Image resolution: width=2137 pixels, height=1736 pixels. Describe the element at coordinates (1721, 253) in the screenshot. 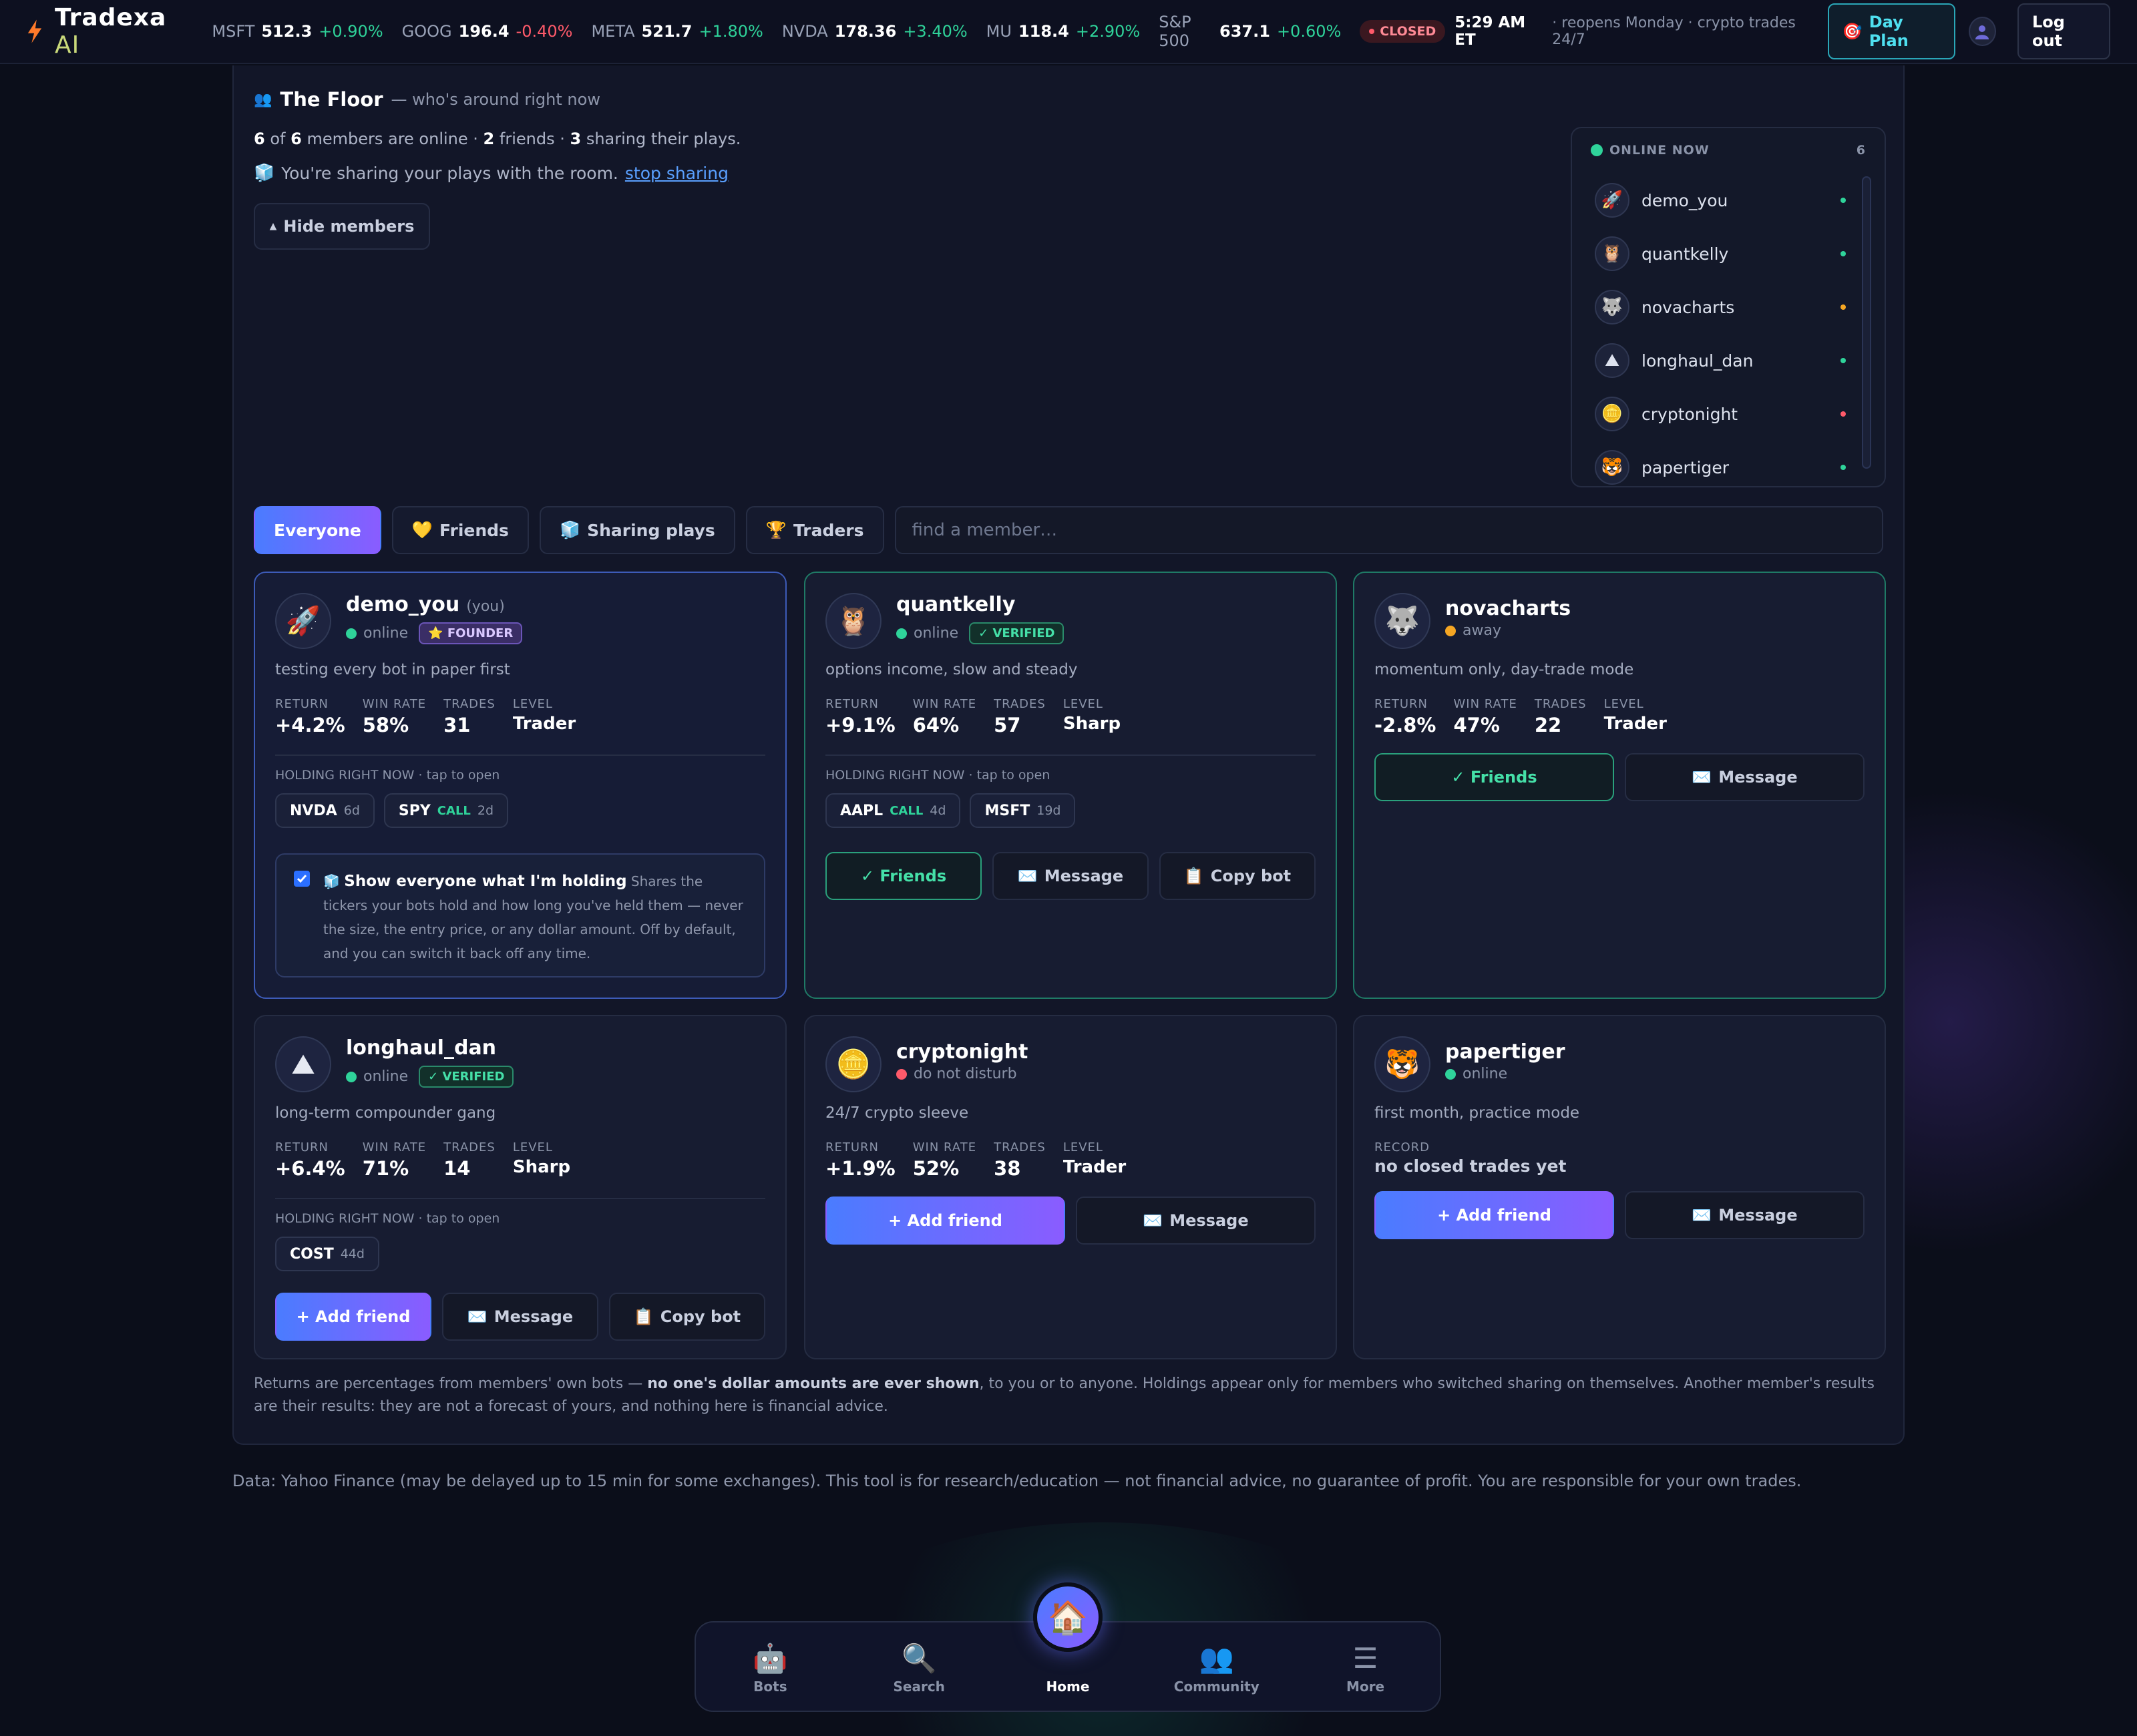

I see `online-member: 🦉 quantkelly` at that location.